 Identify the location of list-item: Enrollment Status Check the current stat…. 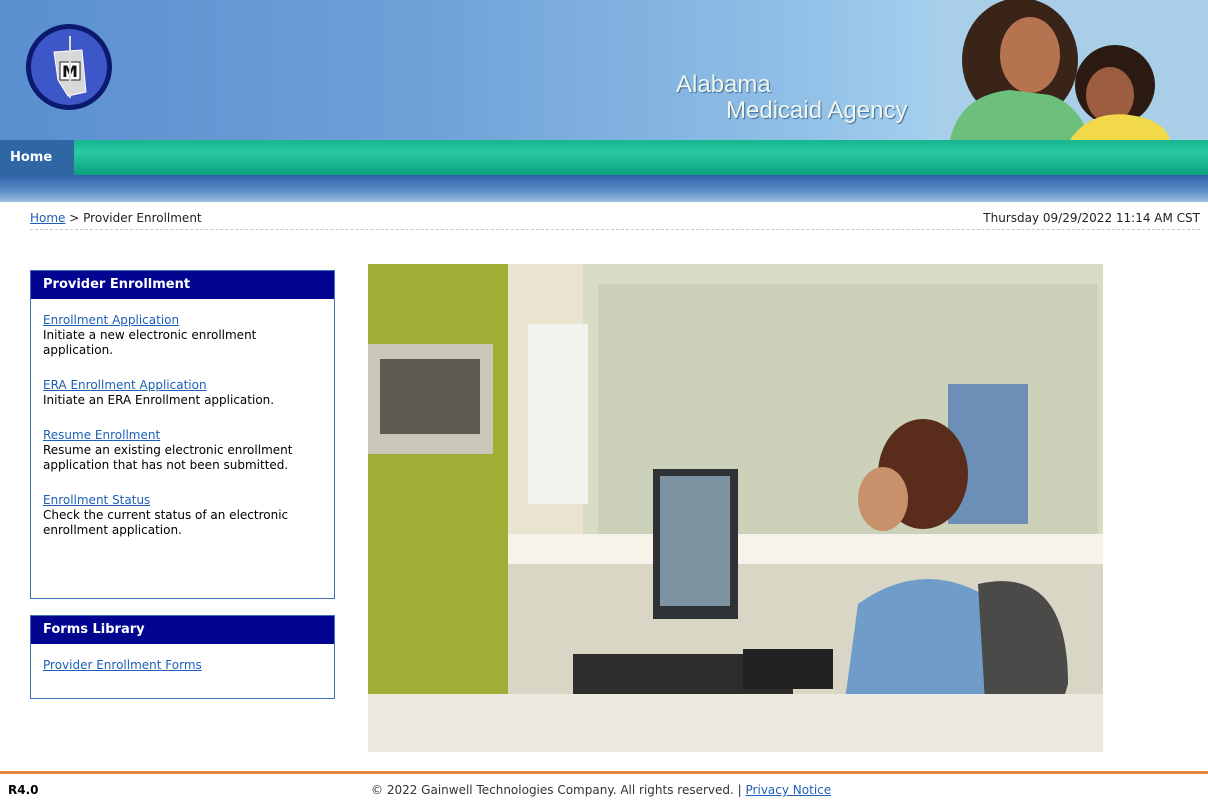
(182, 515).